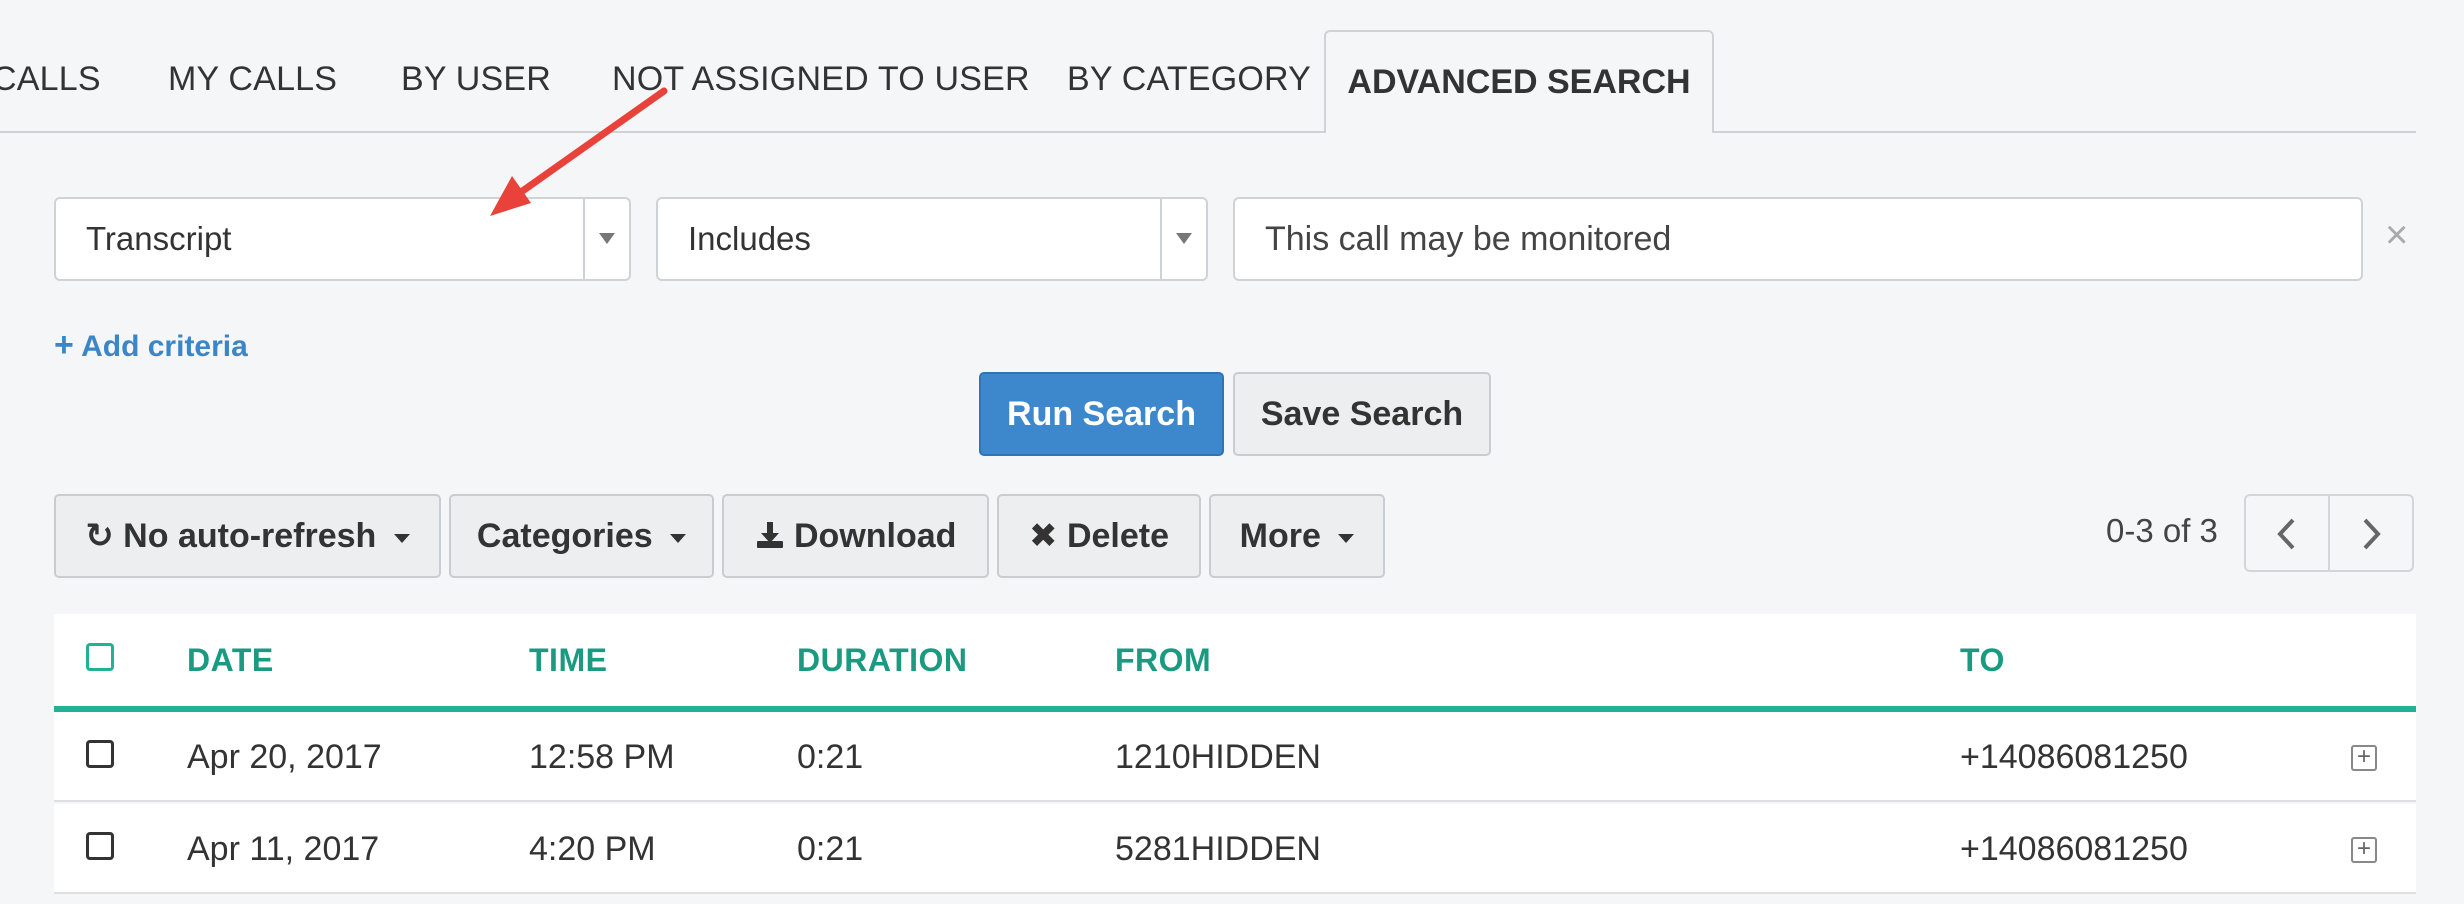 This screenshot has width=2464, height=904. Describe the element at coordinates (64, 345) in the screenshot. I see `plus-icon: +` at that location.